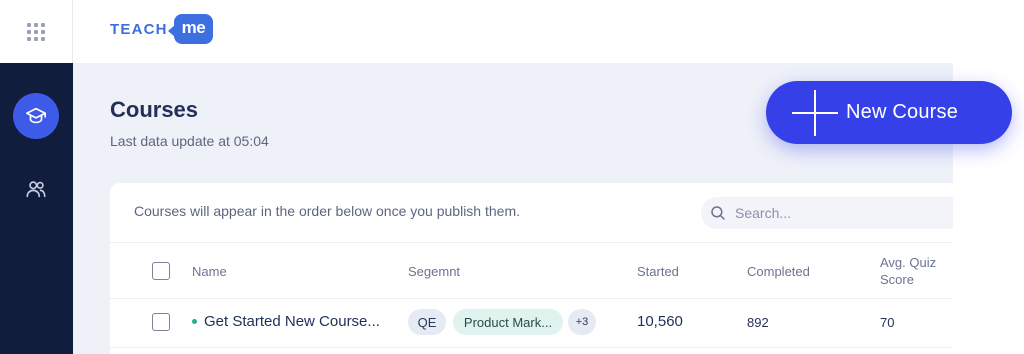 The height and width of the screenshot is (354, 1024). I want to click on teachme-logo: TEACH me, so click(162, 29).